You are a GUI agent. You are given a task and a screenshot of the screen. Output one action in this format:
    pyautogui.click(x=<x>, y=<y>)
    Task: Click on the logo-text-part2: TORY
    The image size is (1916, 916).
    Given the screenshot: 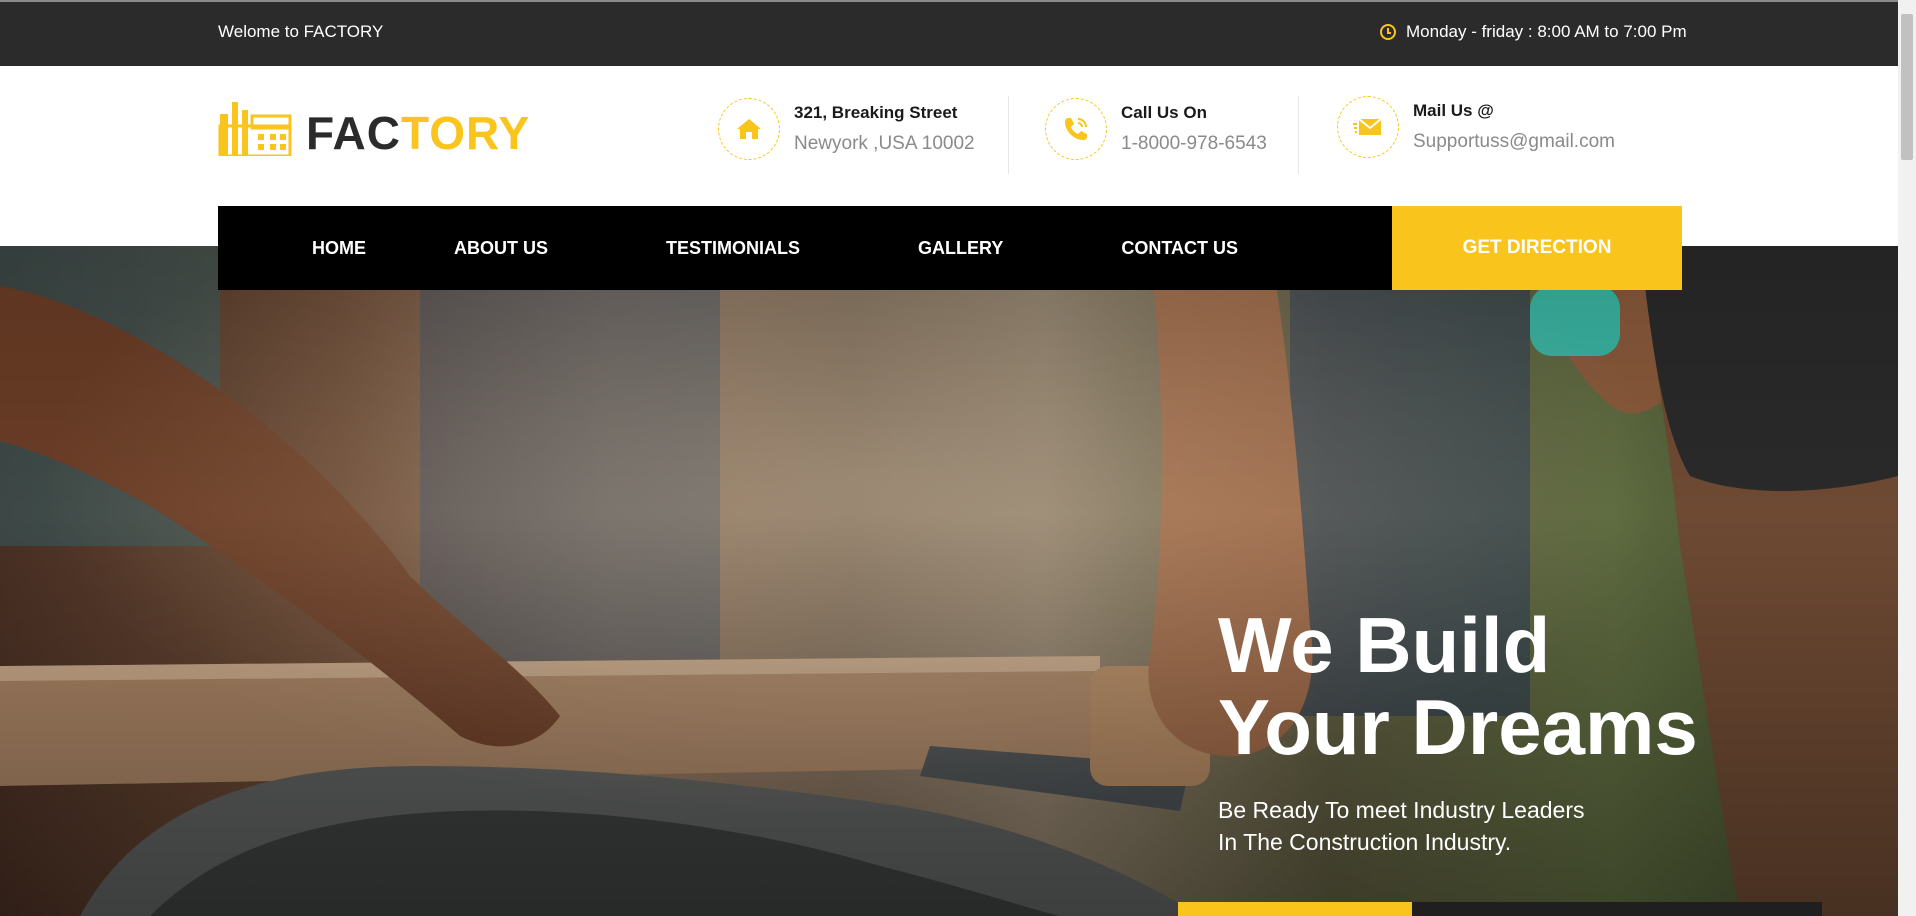 What is the action you would take?
    pyautogui.click(x=466, y=133)
    